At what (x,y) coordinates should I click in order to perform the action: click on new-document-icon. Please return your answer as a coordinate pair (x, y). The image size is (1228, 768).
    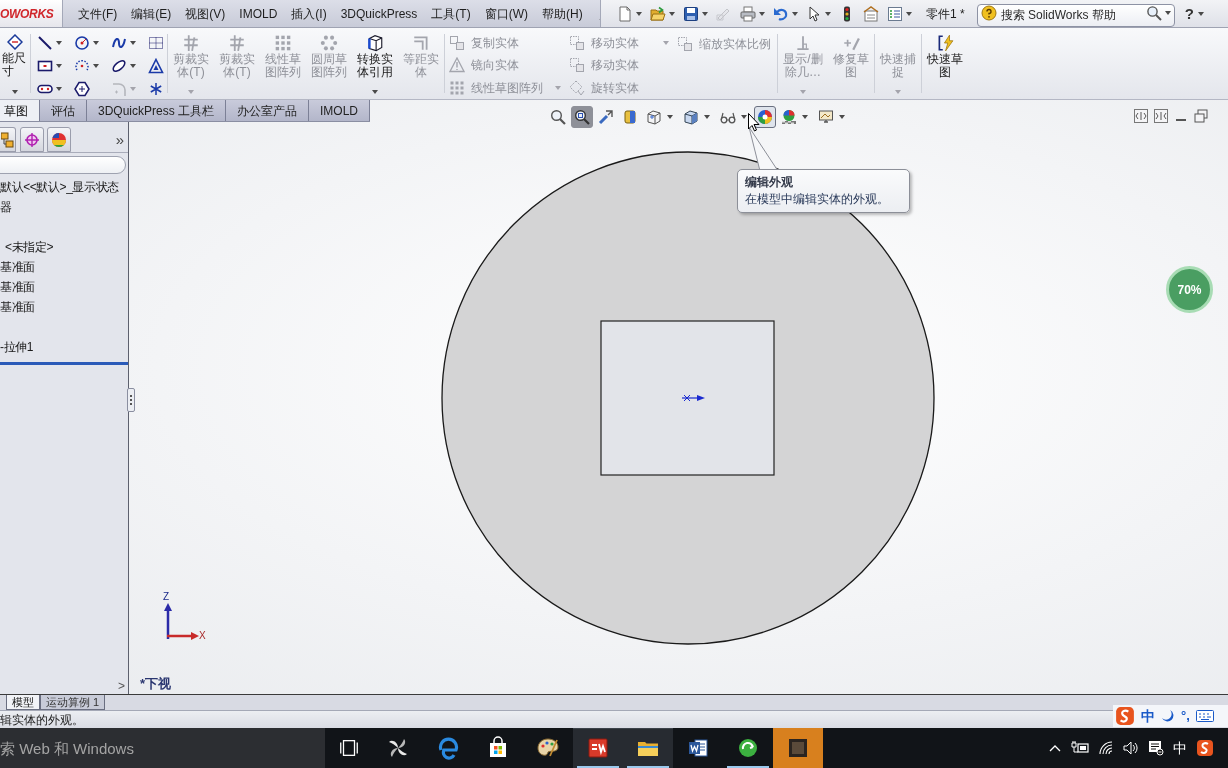
    Looking at the image, I should click on (625, 13).